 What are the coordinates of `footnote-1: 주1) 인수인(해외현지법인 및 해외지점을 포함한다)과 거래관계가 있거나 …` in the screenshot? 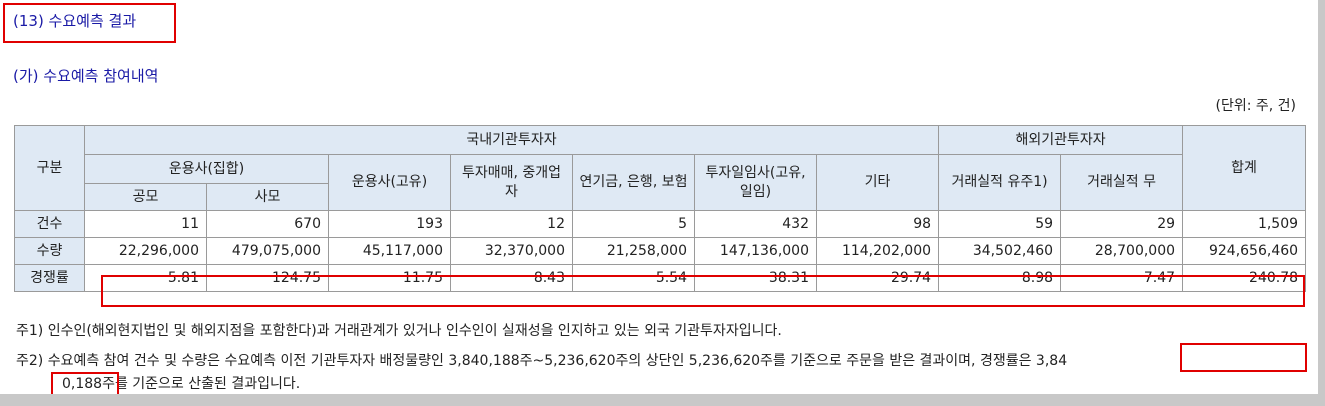 It's located at (399, 331).